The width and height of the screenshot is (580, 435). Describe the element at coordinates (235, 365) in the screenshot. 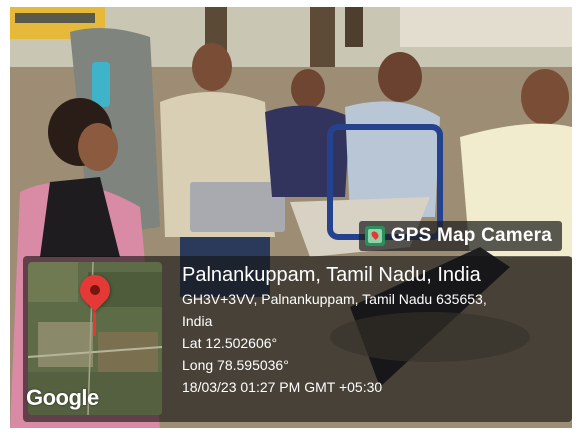

I see `longitude: Long 78.595036°` at that location.